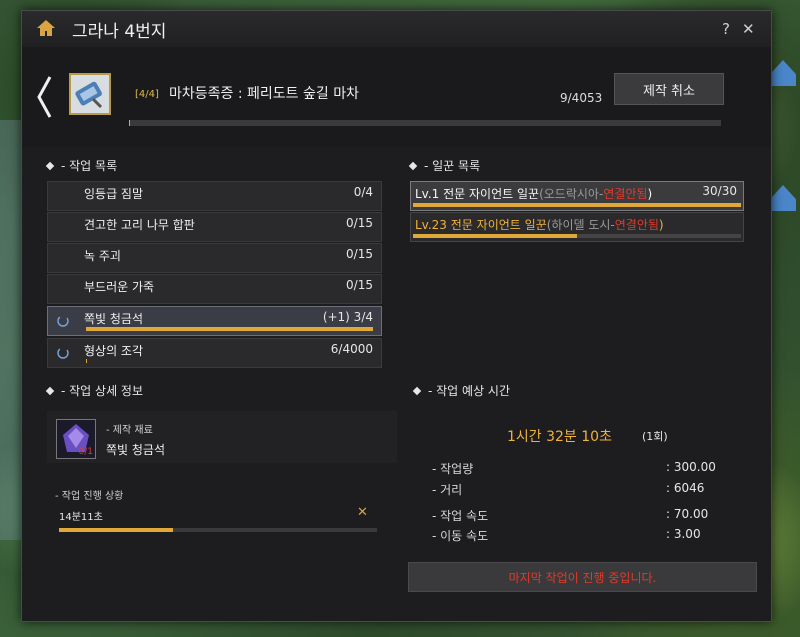  Describe the element at coordinates (581, 98) in the screenshot. I see `order-progress-count: 9/4053` at that location.